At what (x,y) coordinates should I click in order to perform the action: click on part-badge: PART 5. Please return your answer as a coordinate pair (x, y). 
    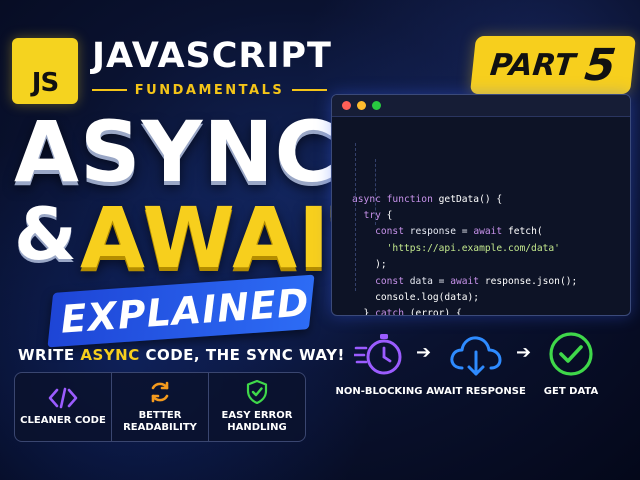
    Looking at the image, I should click on (553, 65).